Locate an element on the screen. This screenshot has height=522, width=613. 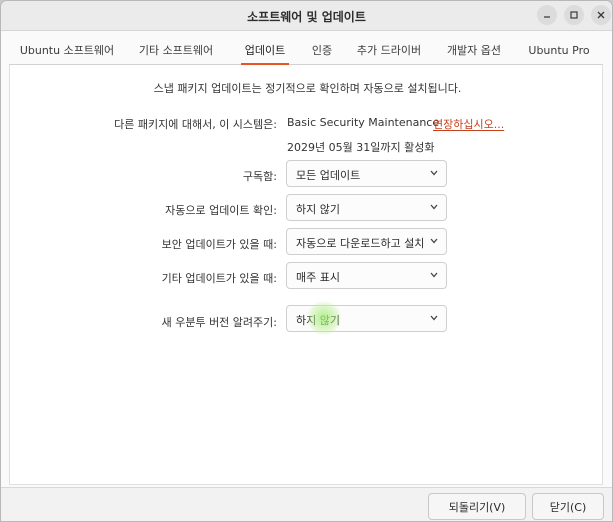
minimize-icon is located at coordinates (547, 15).